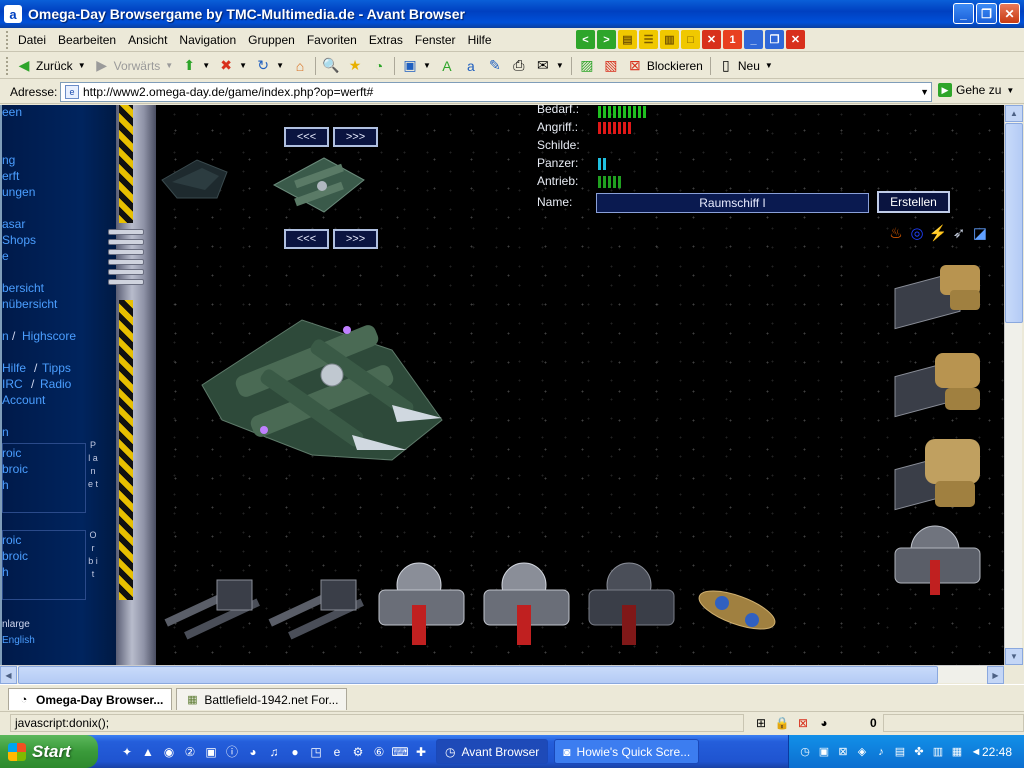 Image resolution: width=1024 pixels, height=768 pixels. What do you see at coordinates (805, 752) in the screenshot?
I see `tray-icon: ◷` at bounding box center [805, 752].